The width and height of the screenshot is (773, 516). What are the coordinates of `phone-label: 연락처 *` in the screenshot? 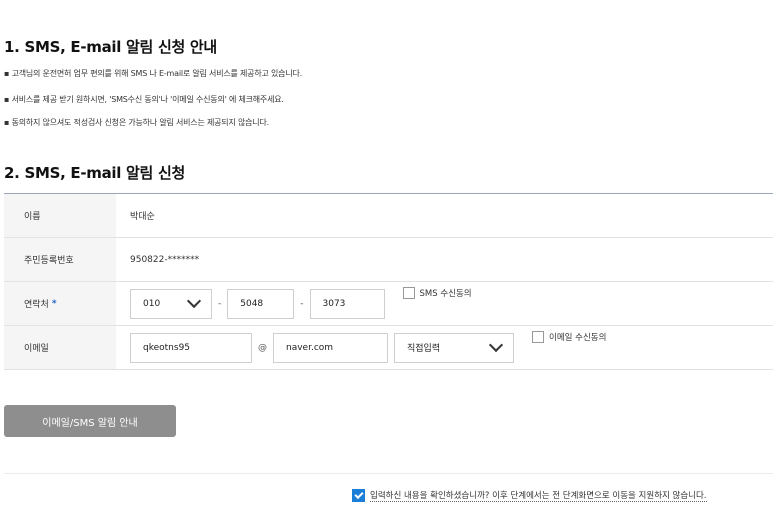 It's located at (60, 303).